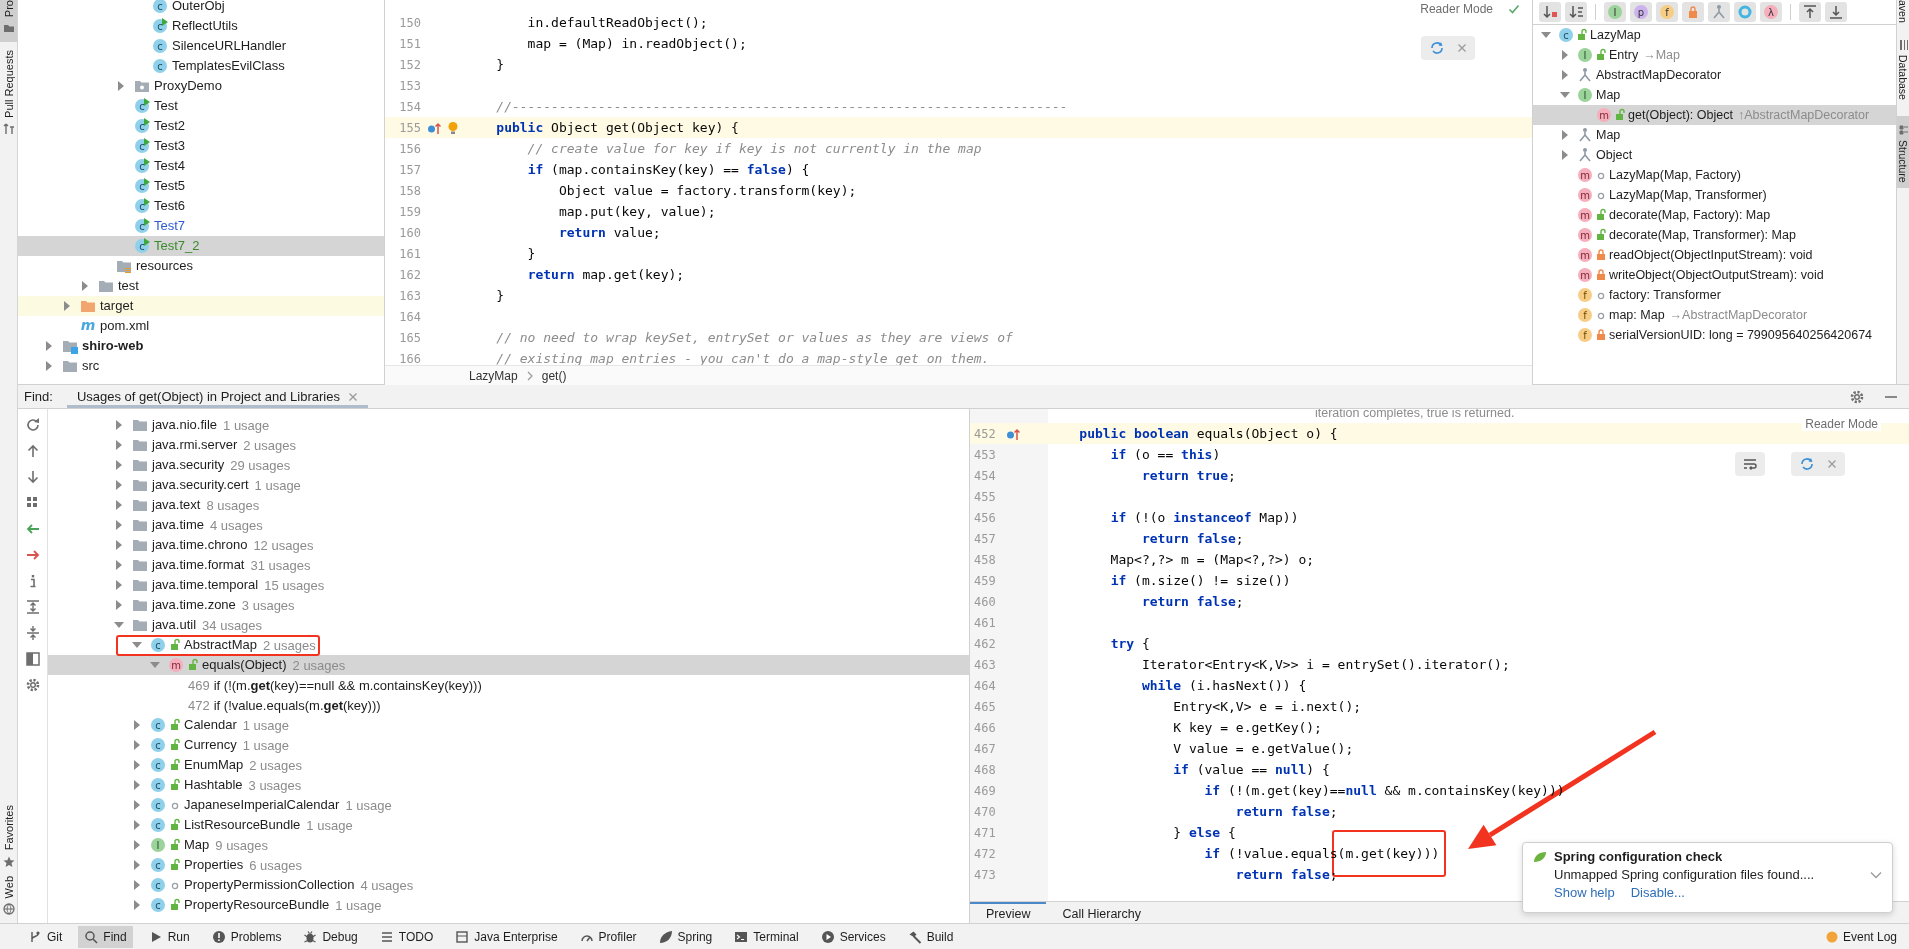 The height and width of the screenshot is (949, 1909). What do you see at coordinates (201, 226) in the screenshot?
I see `tree-item: c Test7` at bounding box center [201, 226].